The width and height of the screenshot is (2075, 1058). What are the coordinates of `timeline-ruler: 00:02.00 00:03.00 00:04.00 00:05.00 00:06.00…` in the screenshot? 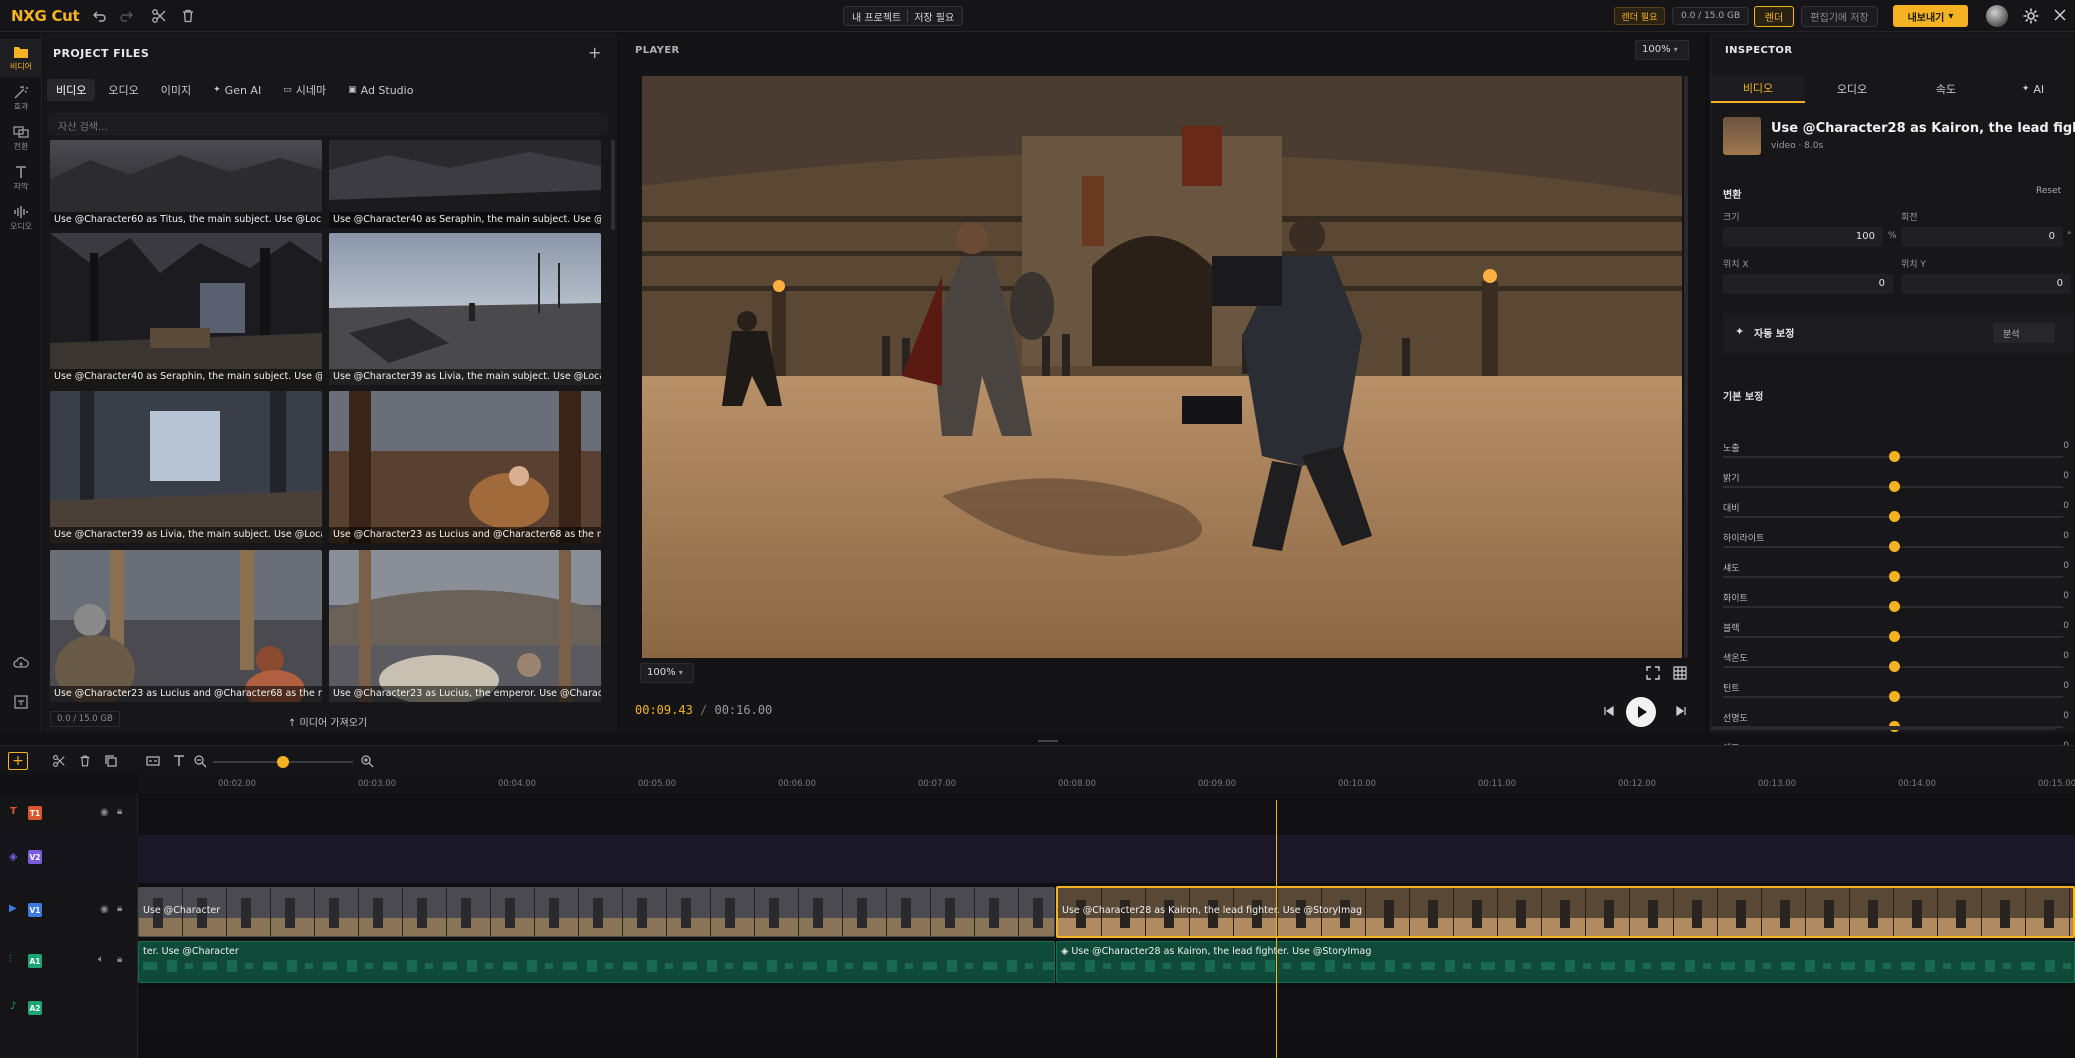 It's located at (1106, 784).